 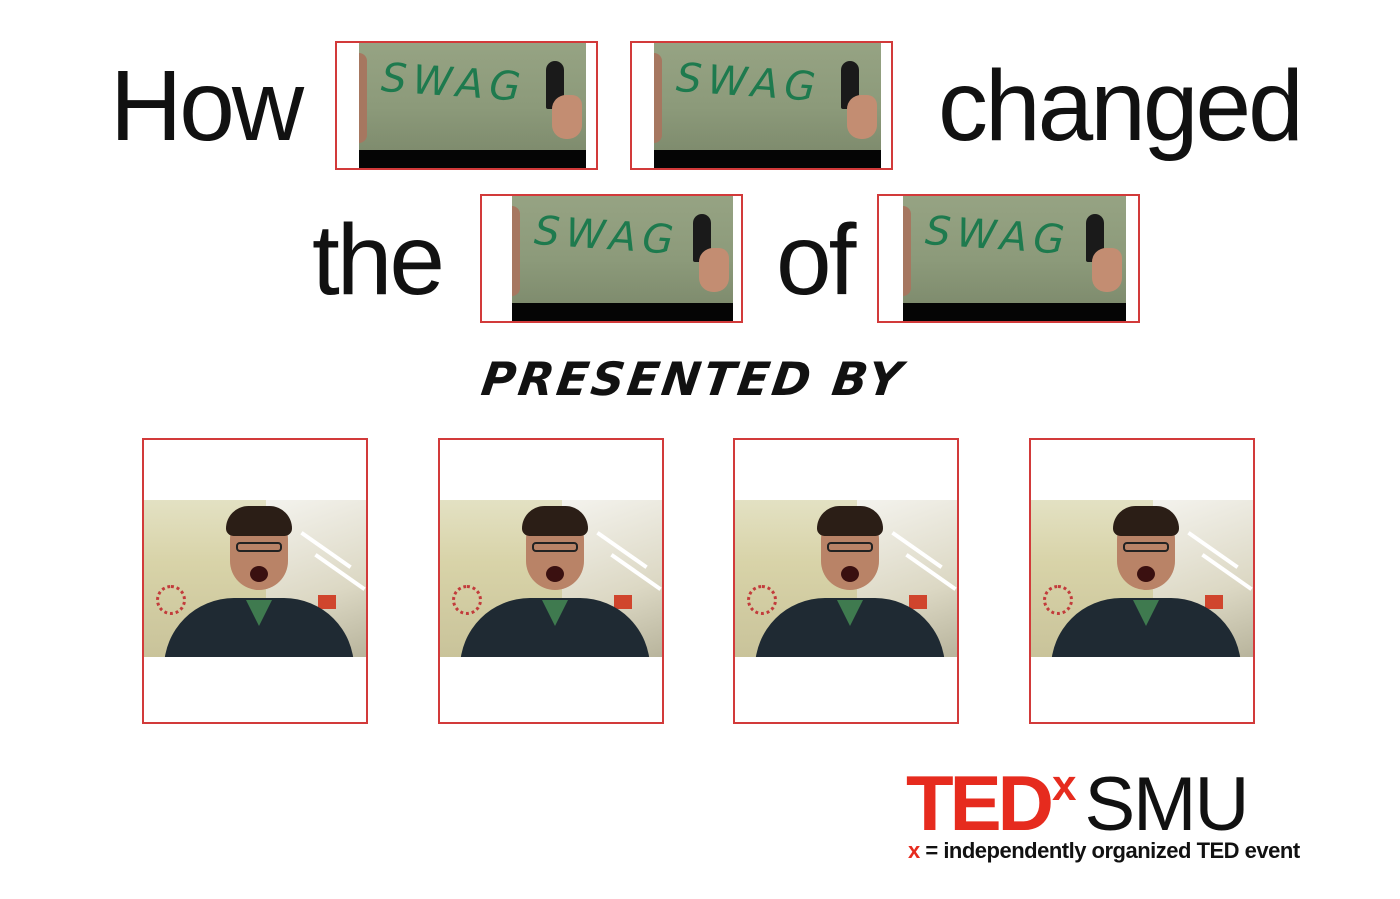 I want to click on swag-image-frame-1: SWAG, so click(x=466, y=105).